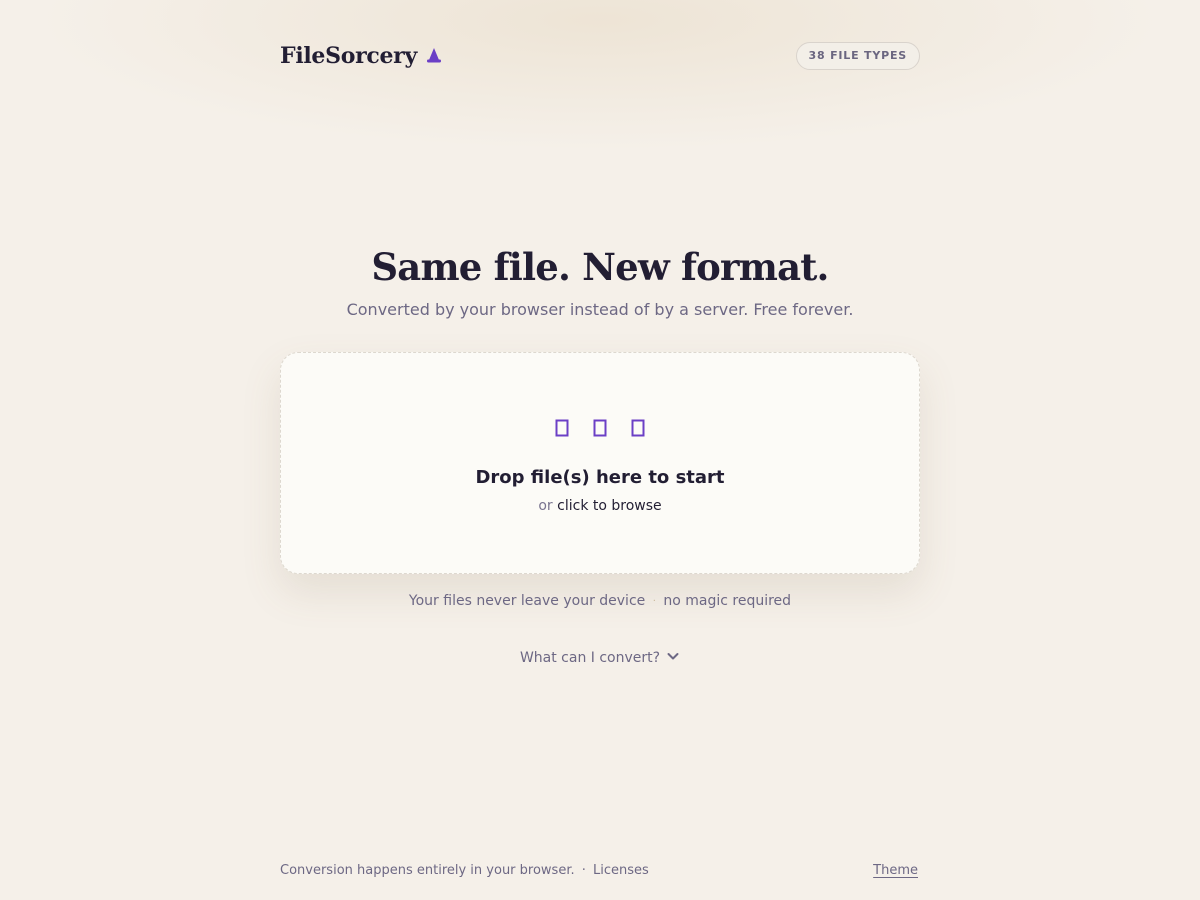 The width and height of the screenshot is (1200, 900). I want to click on licenses-link: Licenses, so click(621, 870).